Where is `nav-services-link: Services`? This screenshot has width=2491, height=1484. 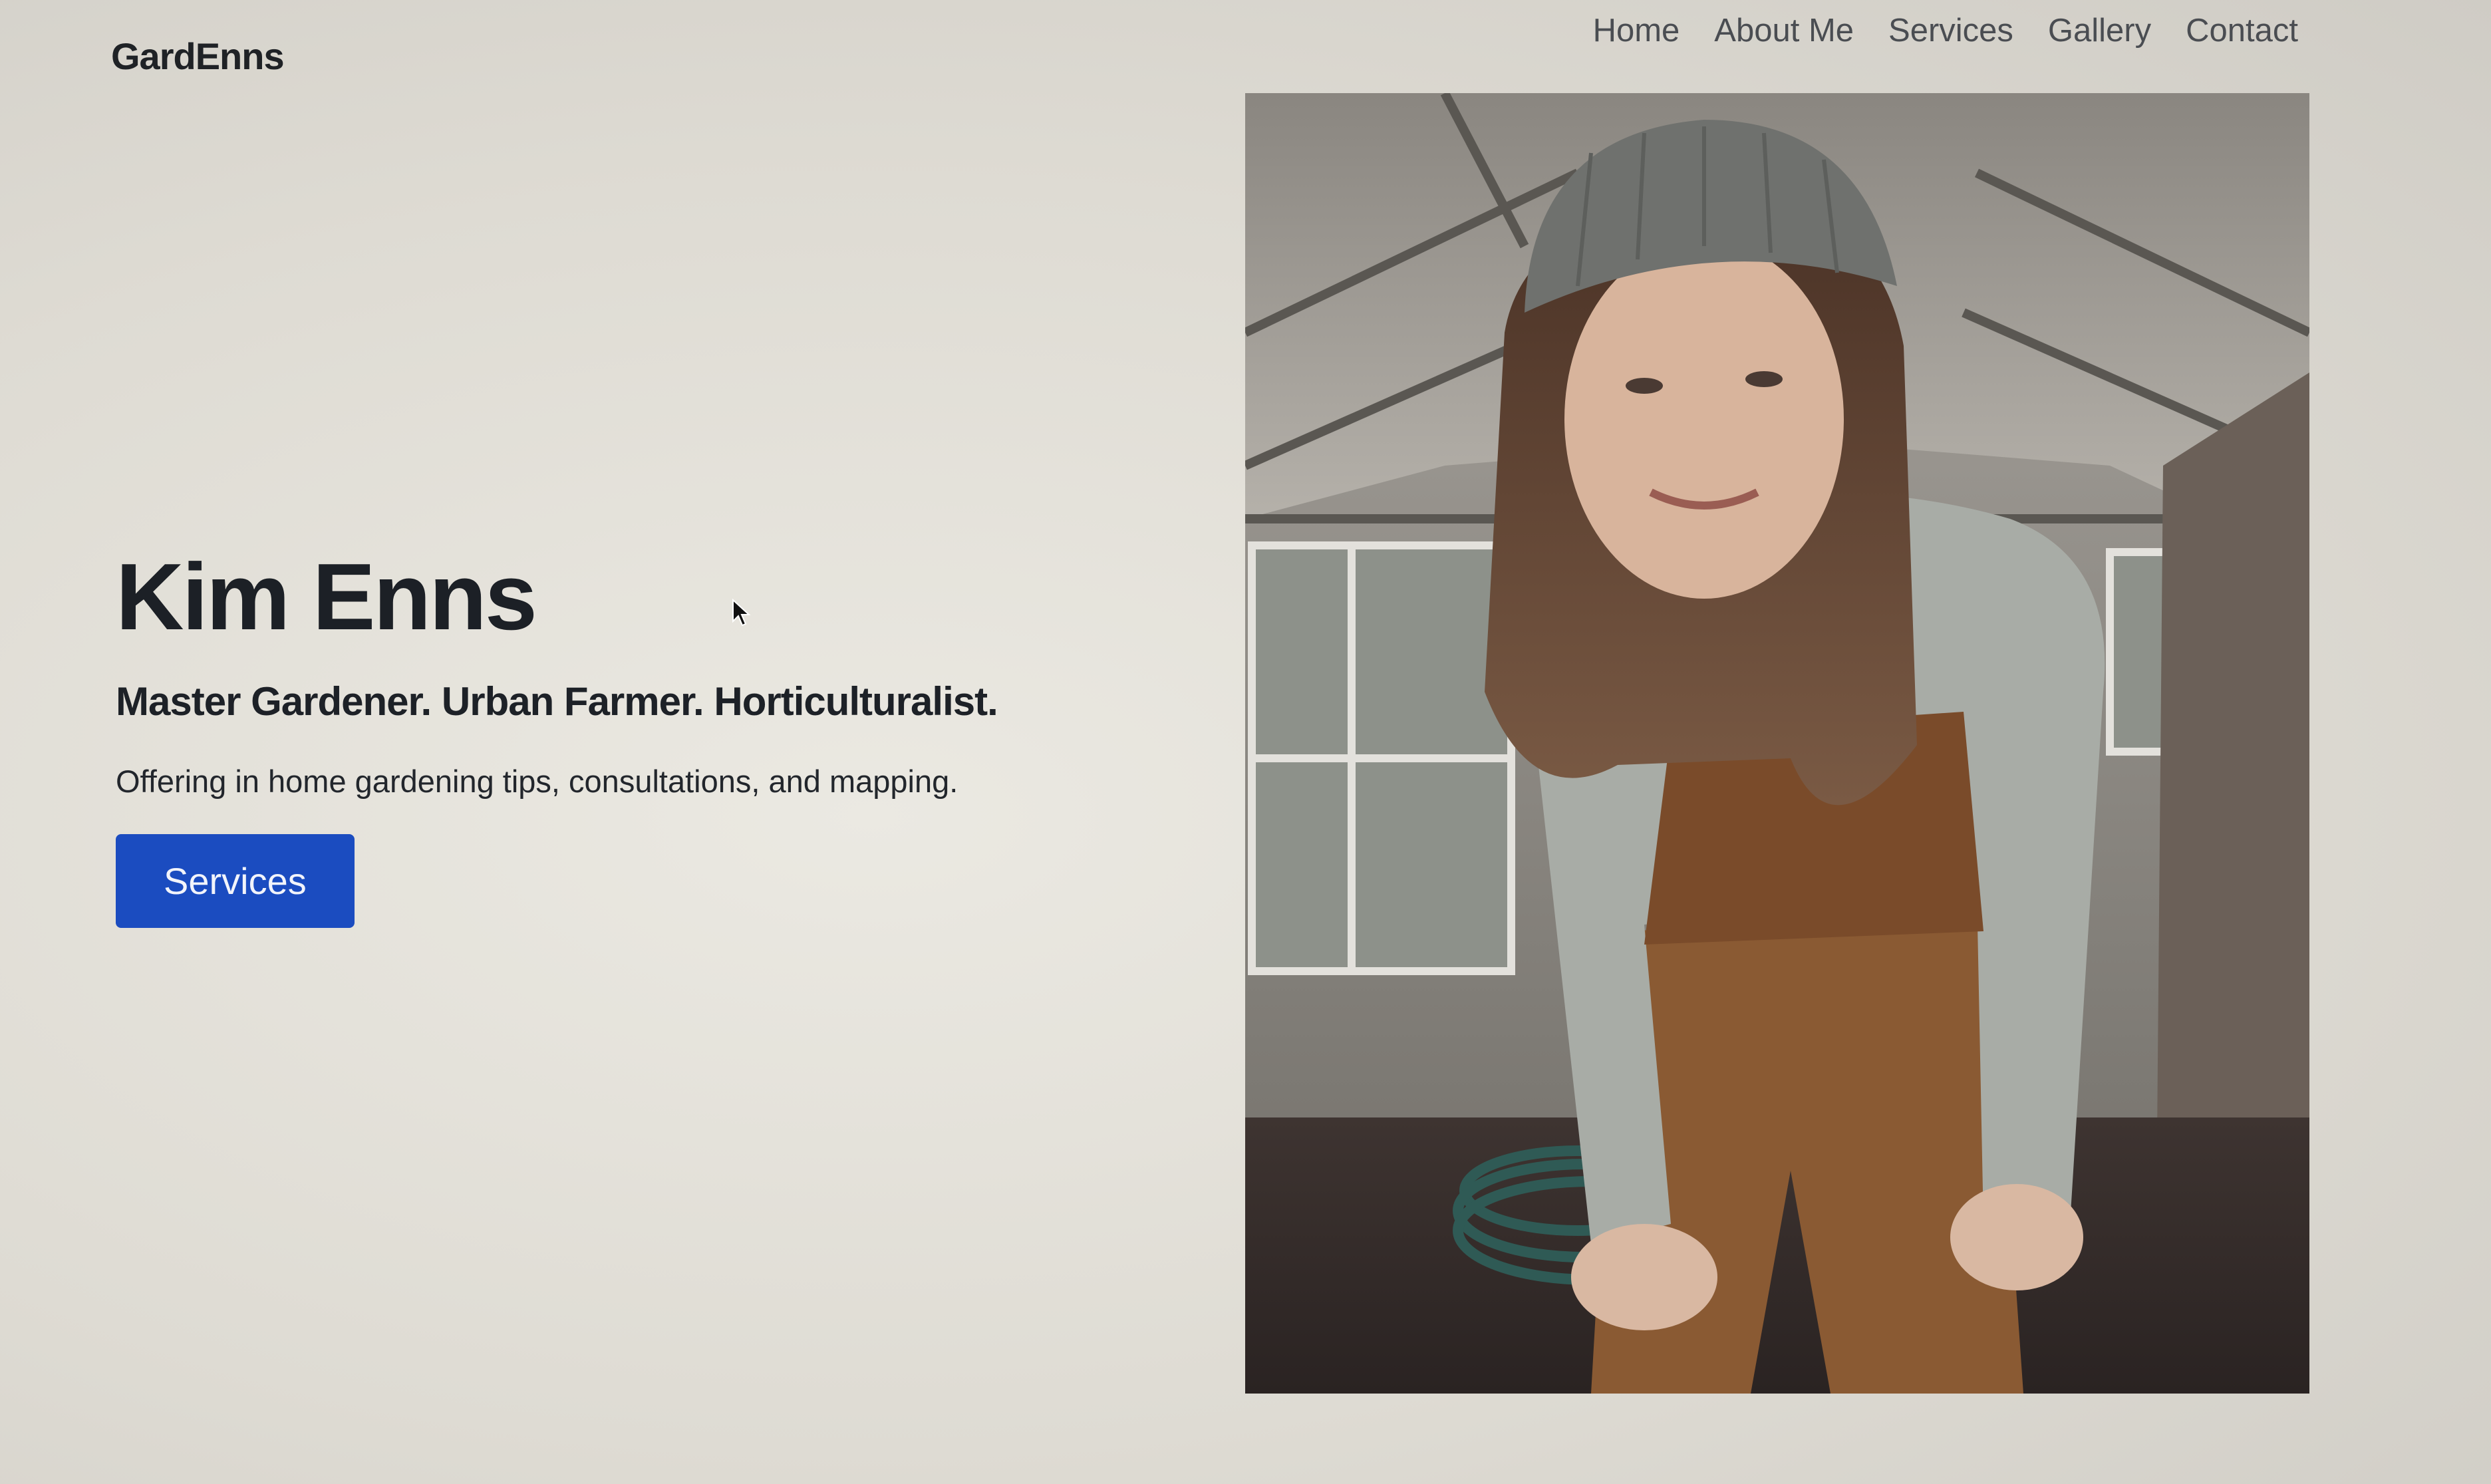
nav-services-link: Services is located at coordinates (1951, 30).